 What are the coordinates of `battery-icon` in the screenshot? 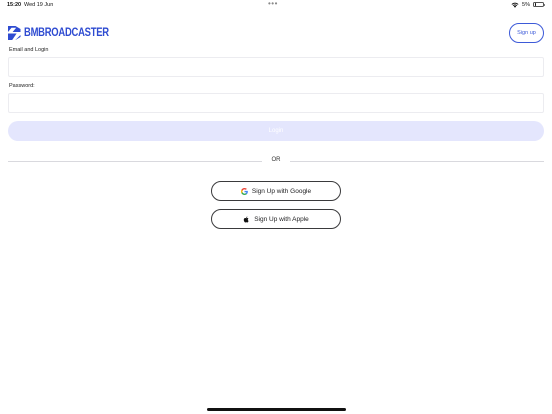 It's located at (539, 4).